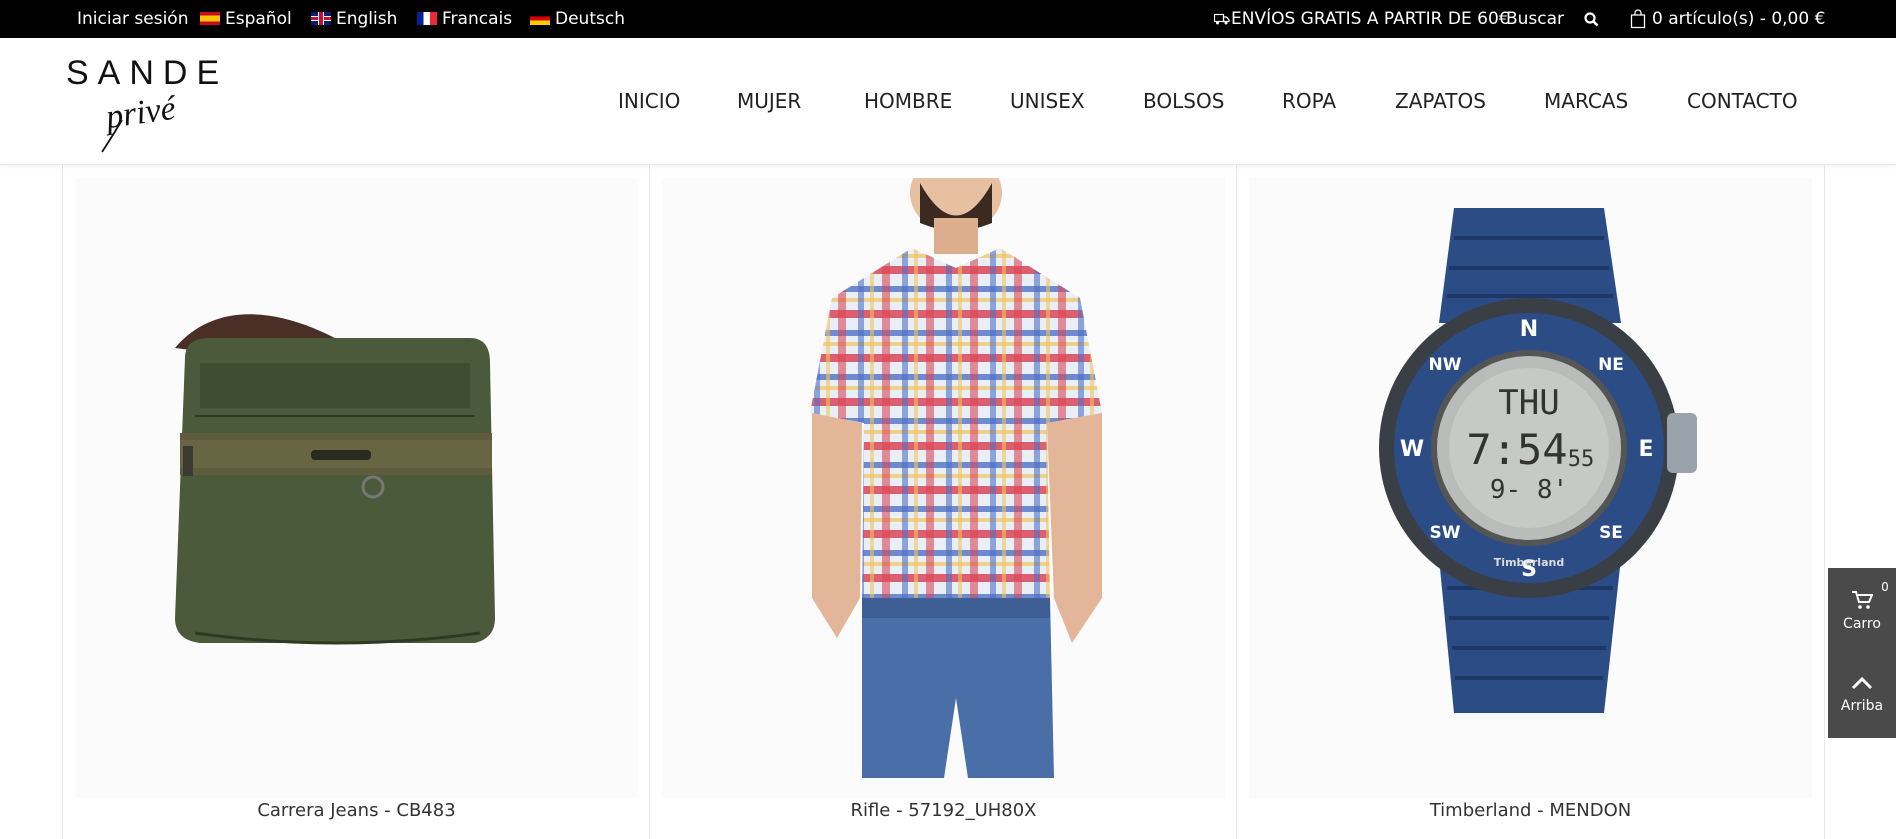 The height and width of the screenshot is (839, 1896). I want to click on watch-sw: SW, so click(1445, 533).